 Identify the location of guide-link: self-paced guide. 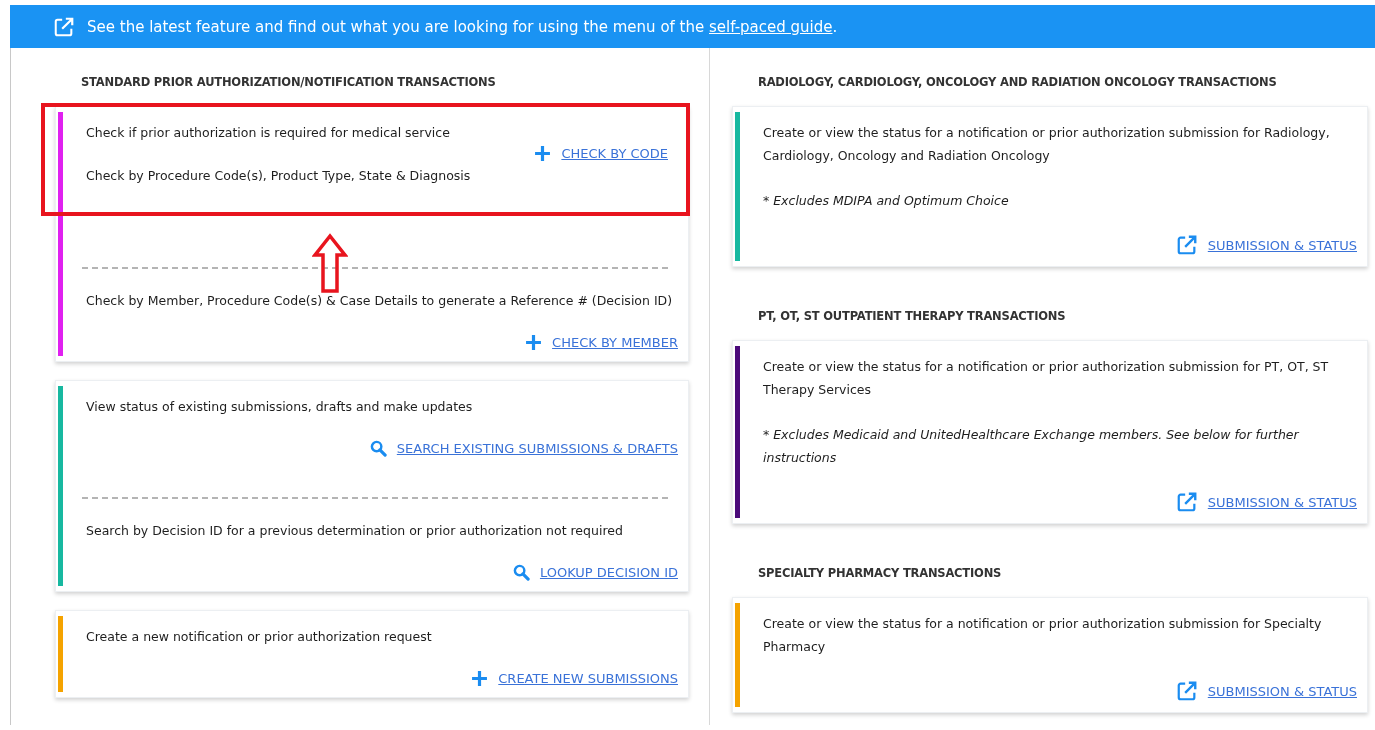
(771, 26).